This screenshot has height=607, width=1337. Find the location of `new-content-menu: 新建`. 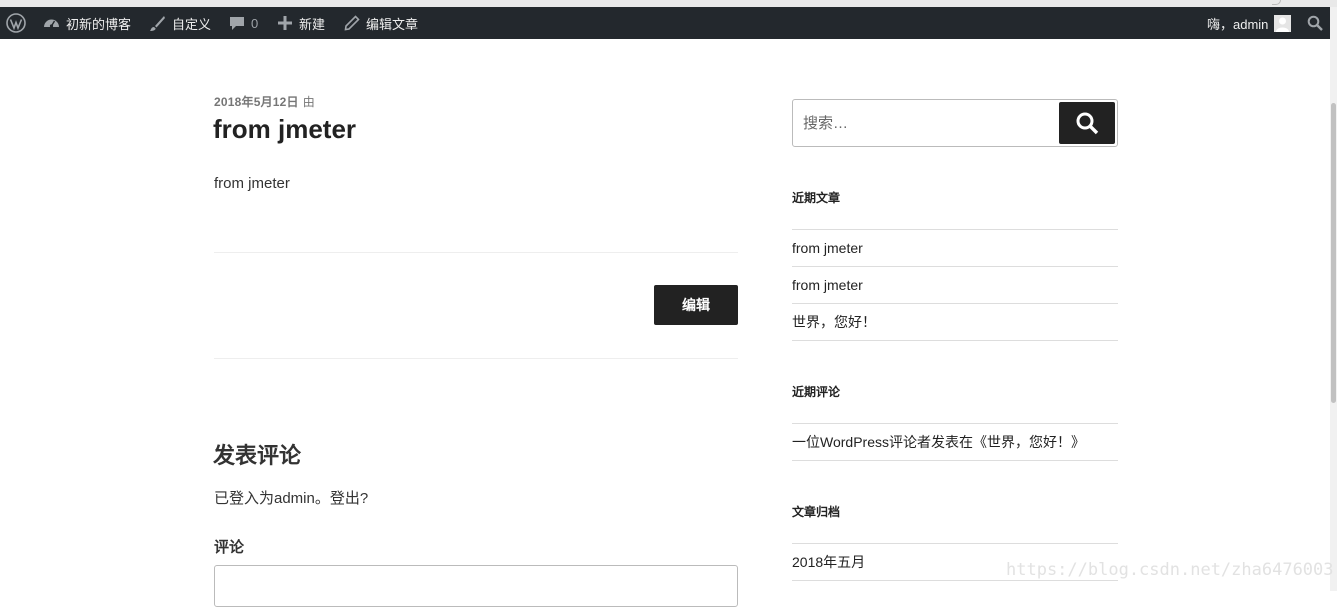

new-content-menu: 新建 is located at coordinates (301, 23).